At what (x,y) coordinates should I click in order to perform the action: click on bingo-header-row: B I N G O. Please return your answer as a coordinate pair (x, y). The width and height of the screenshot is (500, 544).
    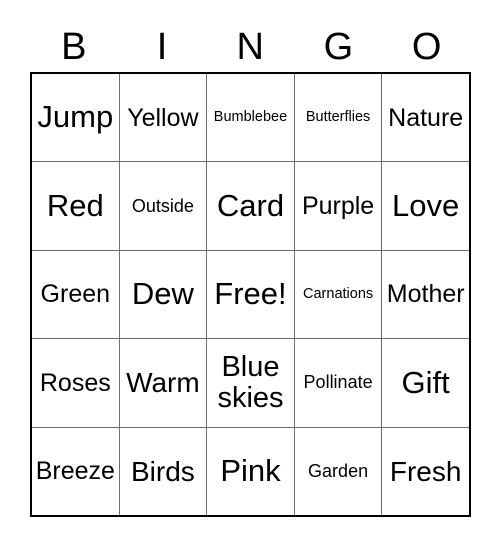
    Looking at the image, I should click on (250, 47).